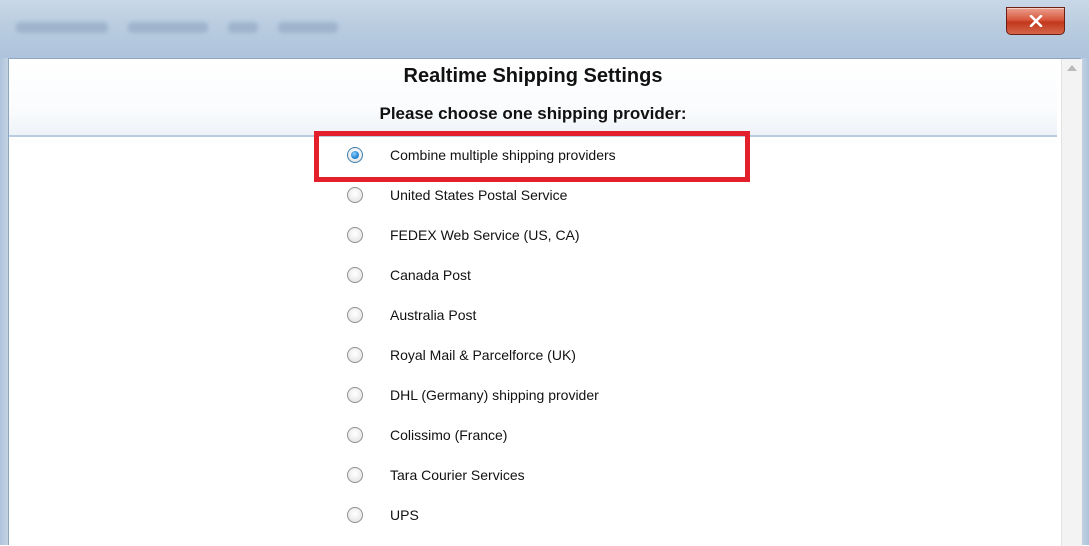 The width and height of the screenshot is (1089, 546). Describe the element at coordinates (1085, 301) in the screenshot. I see `window-right-border` at that location.